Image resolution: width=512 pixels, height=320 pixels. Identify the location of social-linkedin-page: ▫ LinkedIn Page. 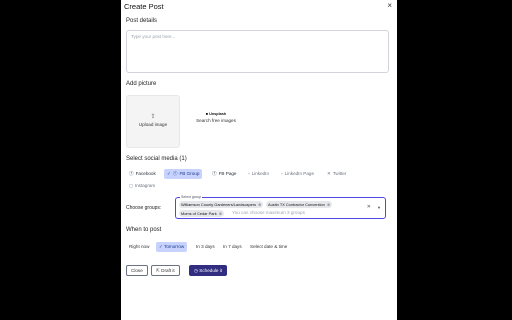
(297, 174).